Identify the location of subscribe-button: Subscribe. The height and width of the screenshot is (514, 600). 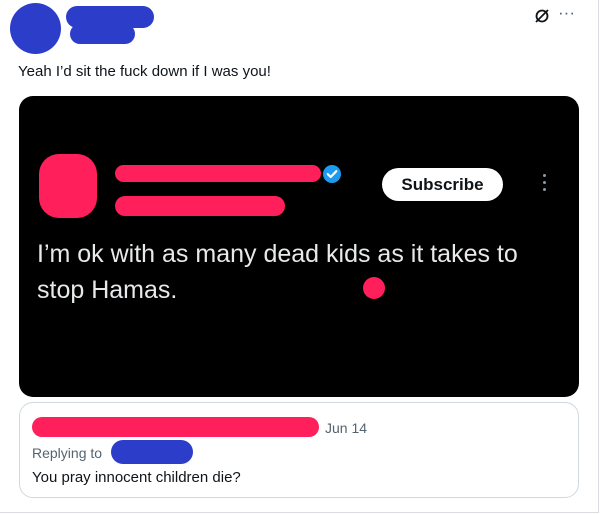
(442, 184).